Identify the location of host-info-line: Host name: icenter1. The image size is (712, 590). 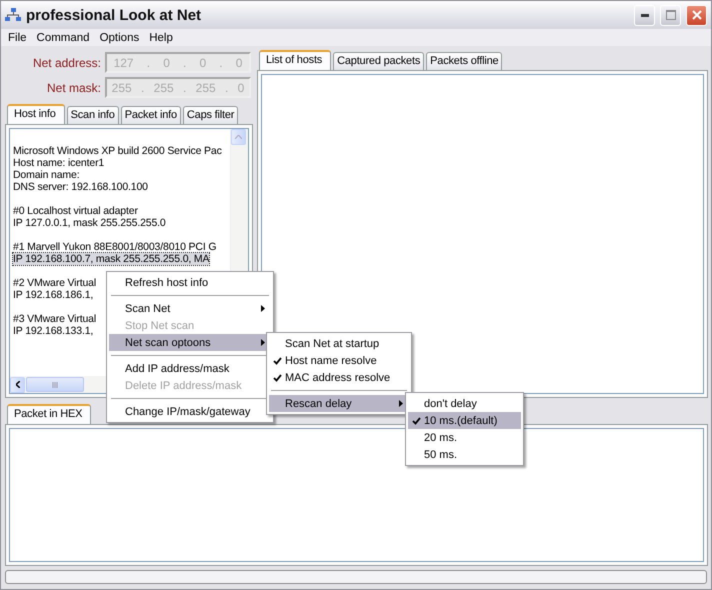
(58, 163).